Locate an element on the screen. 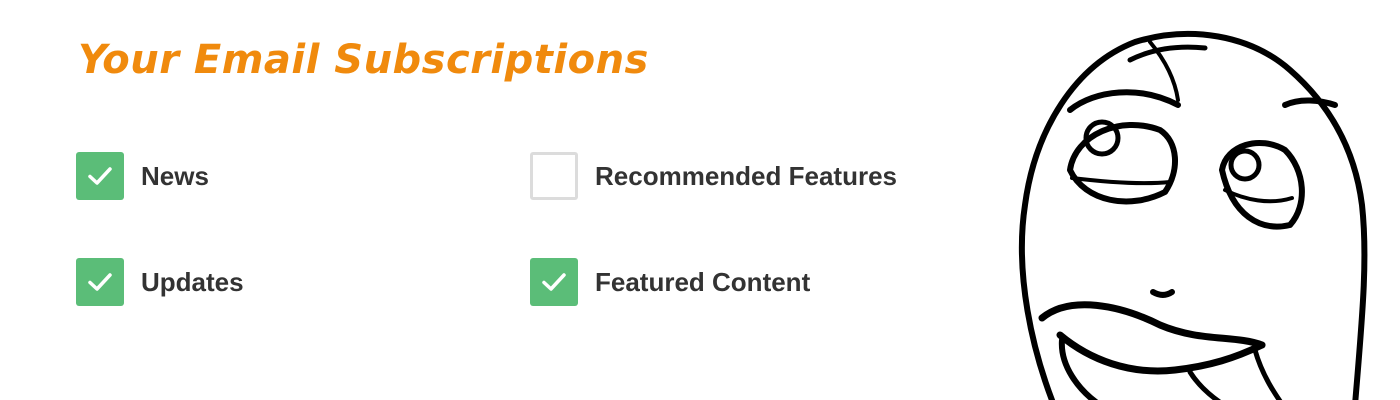  subscription-featured-content: Featured Content is located at coordinates (670, 282).